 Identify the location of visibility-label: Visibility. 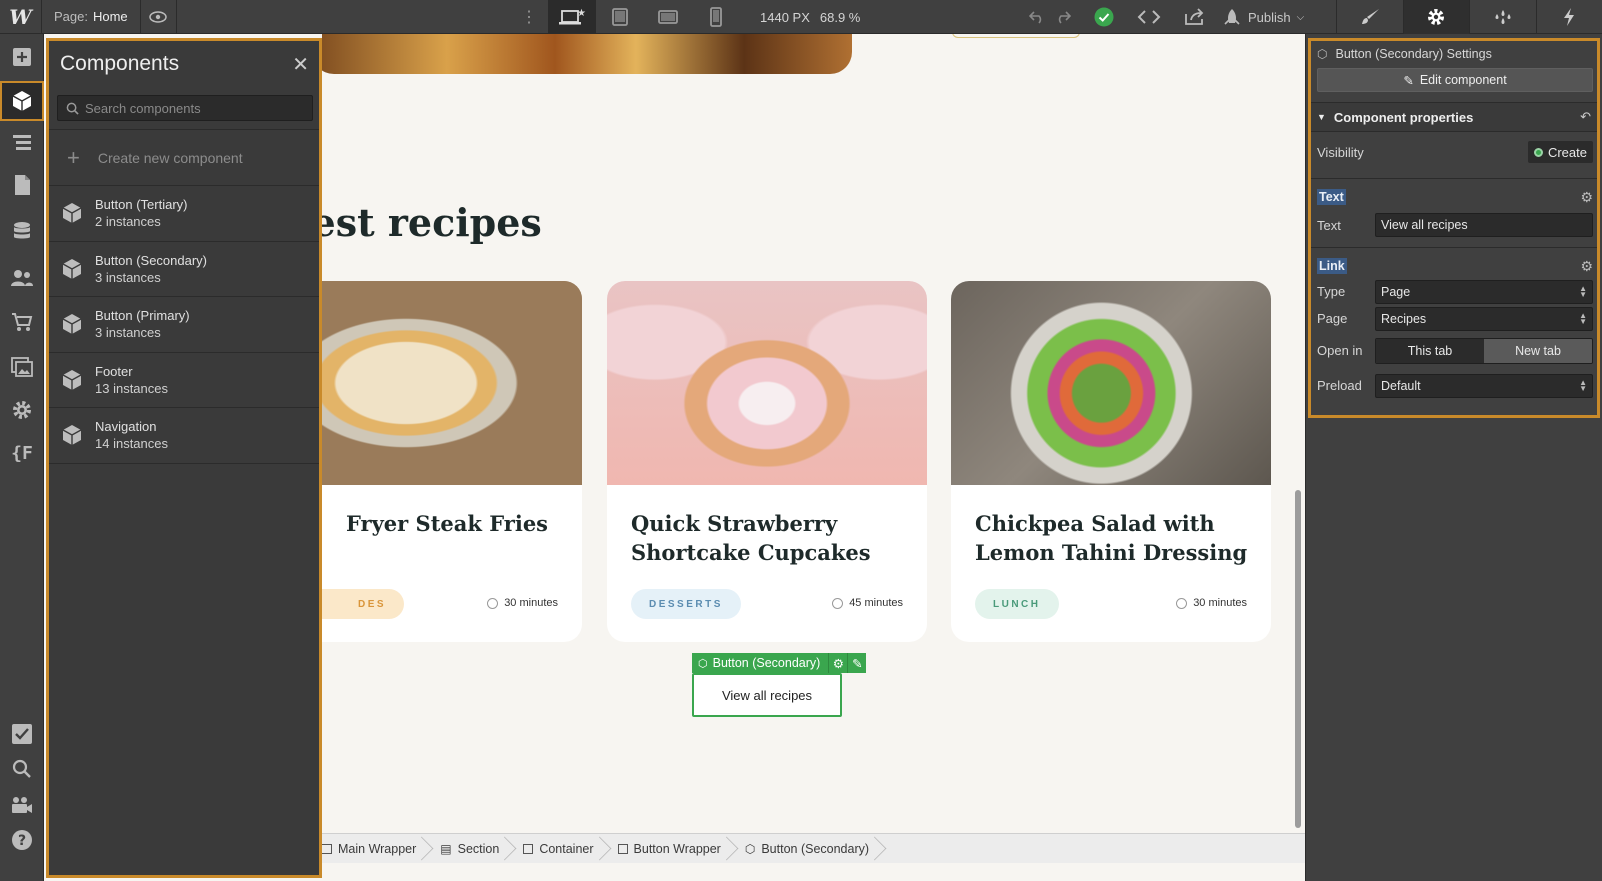
(1340, 152).